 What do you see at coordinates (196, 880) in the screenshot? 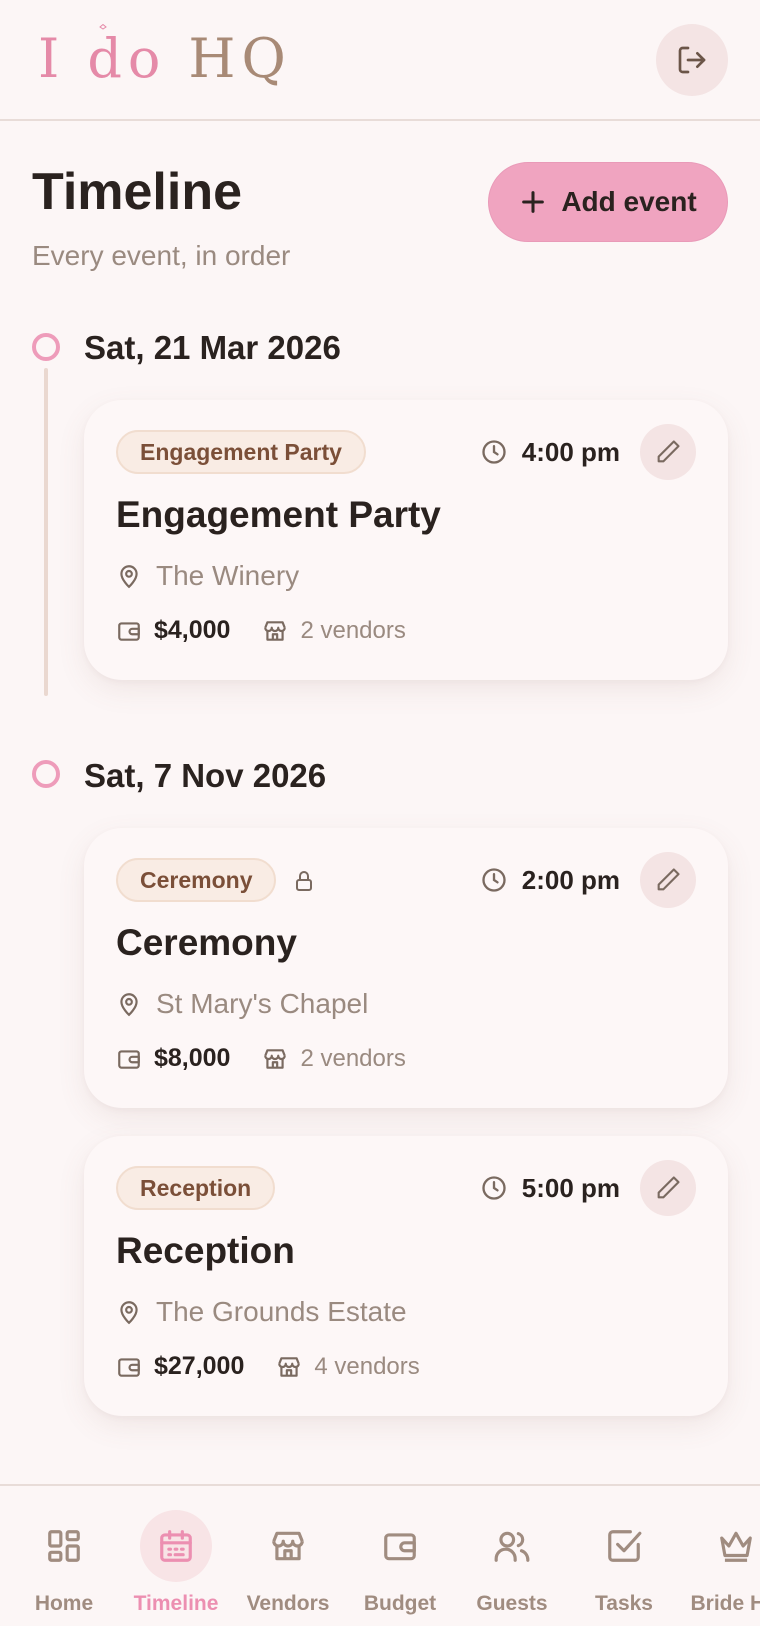
I see `event-type-tag: Ceremony` at bounding box center [196, 880].